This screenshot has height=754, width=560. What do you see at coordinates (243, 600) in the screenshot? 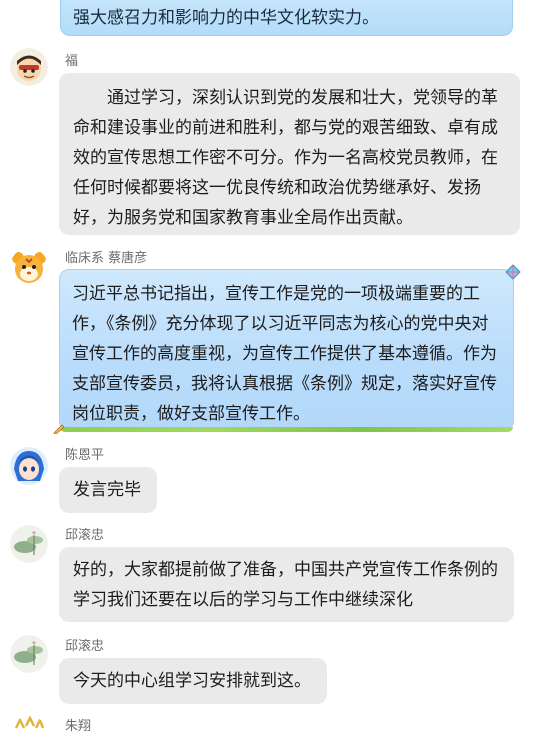
I see `message-line: 学习我们还要在以后的学习与工作中继续深化` at bounding box center [243, 600].